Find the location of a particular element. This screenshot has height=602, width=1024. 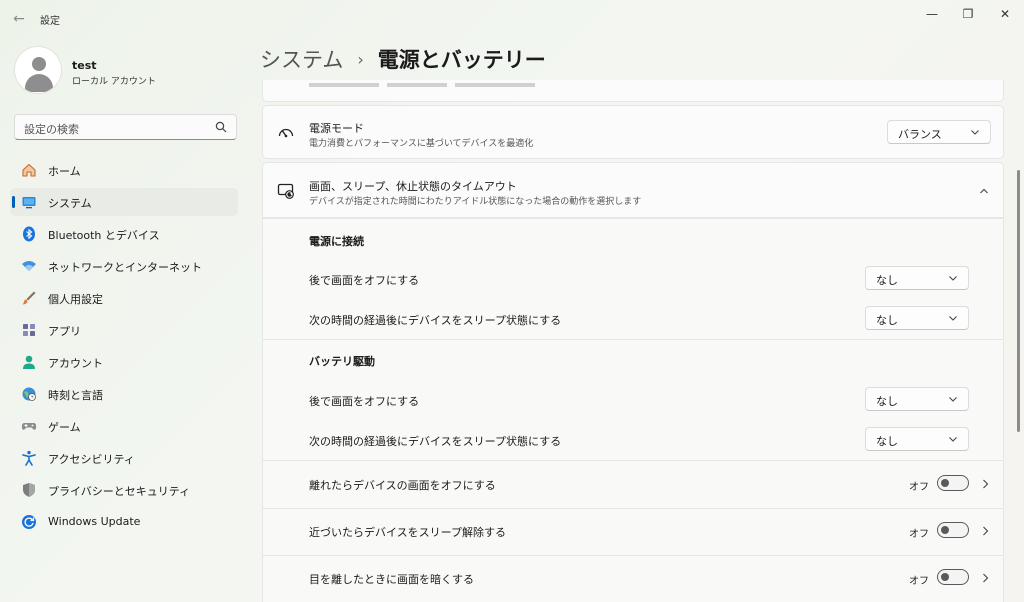

presence-row-label: 目を離したときに画面を暗くする is located at coordinates (391, 579).